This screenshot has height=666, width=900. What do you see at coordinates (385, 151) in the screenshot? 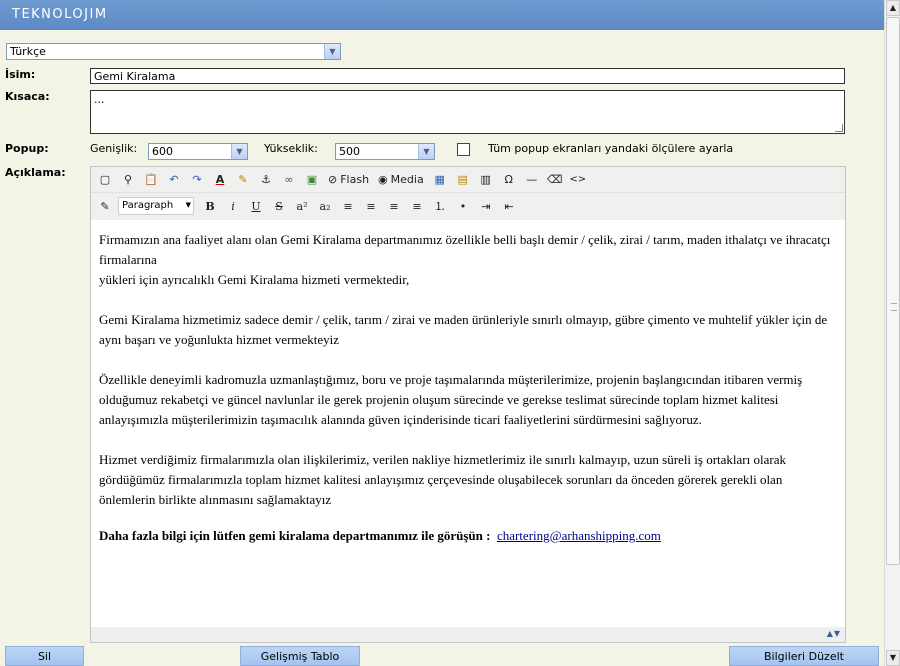
I see `height-select: 500 ▼` at bounding box center [385, 151].